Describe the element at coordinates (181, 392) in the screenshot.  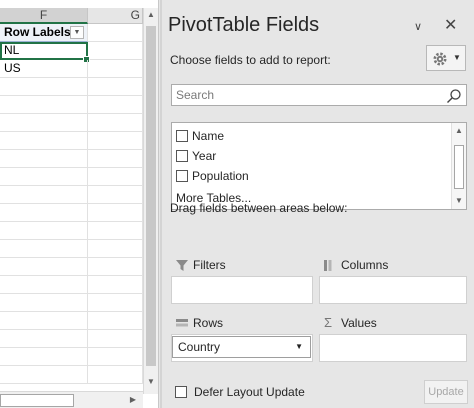
I see `defer-checkbox` at that location.